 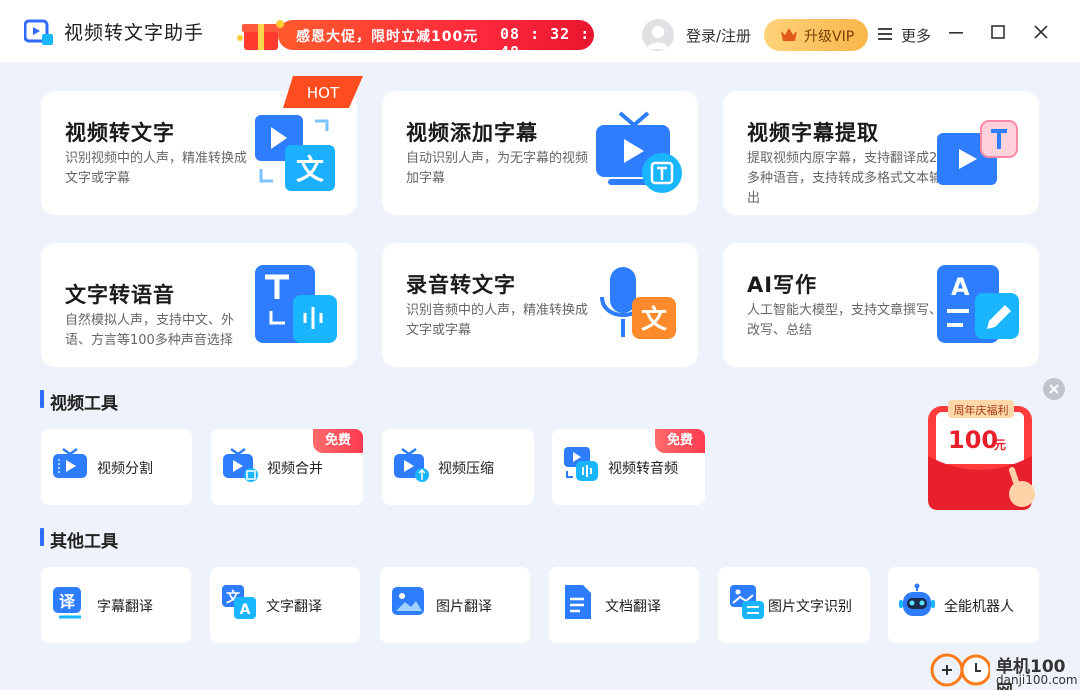 What do you see at coordinates (747, 602) in the screenshot?
I see `image-ocr-icon` at bounding box center [747, 602].